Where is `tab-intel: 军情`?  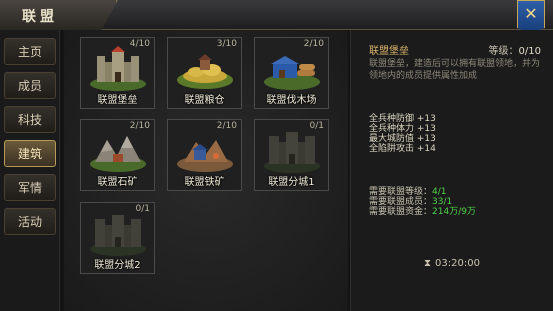
tab-intel: 军情 is located at coordinates (30, 187).